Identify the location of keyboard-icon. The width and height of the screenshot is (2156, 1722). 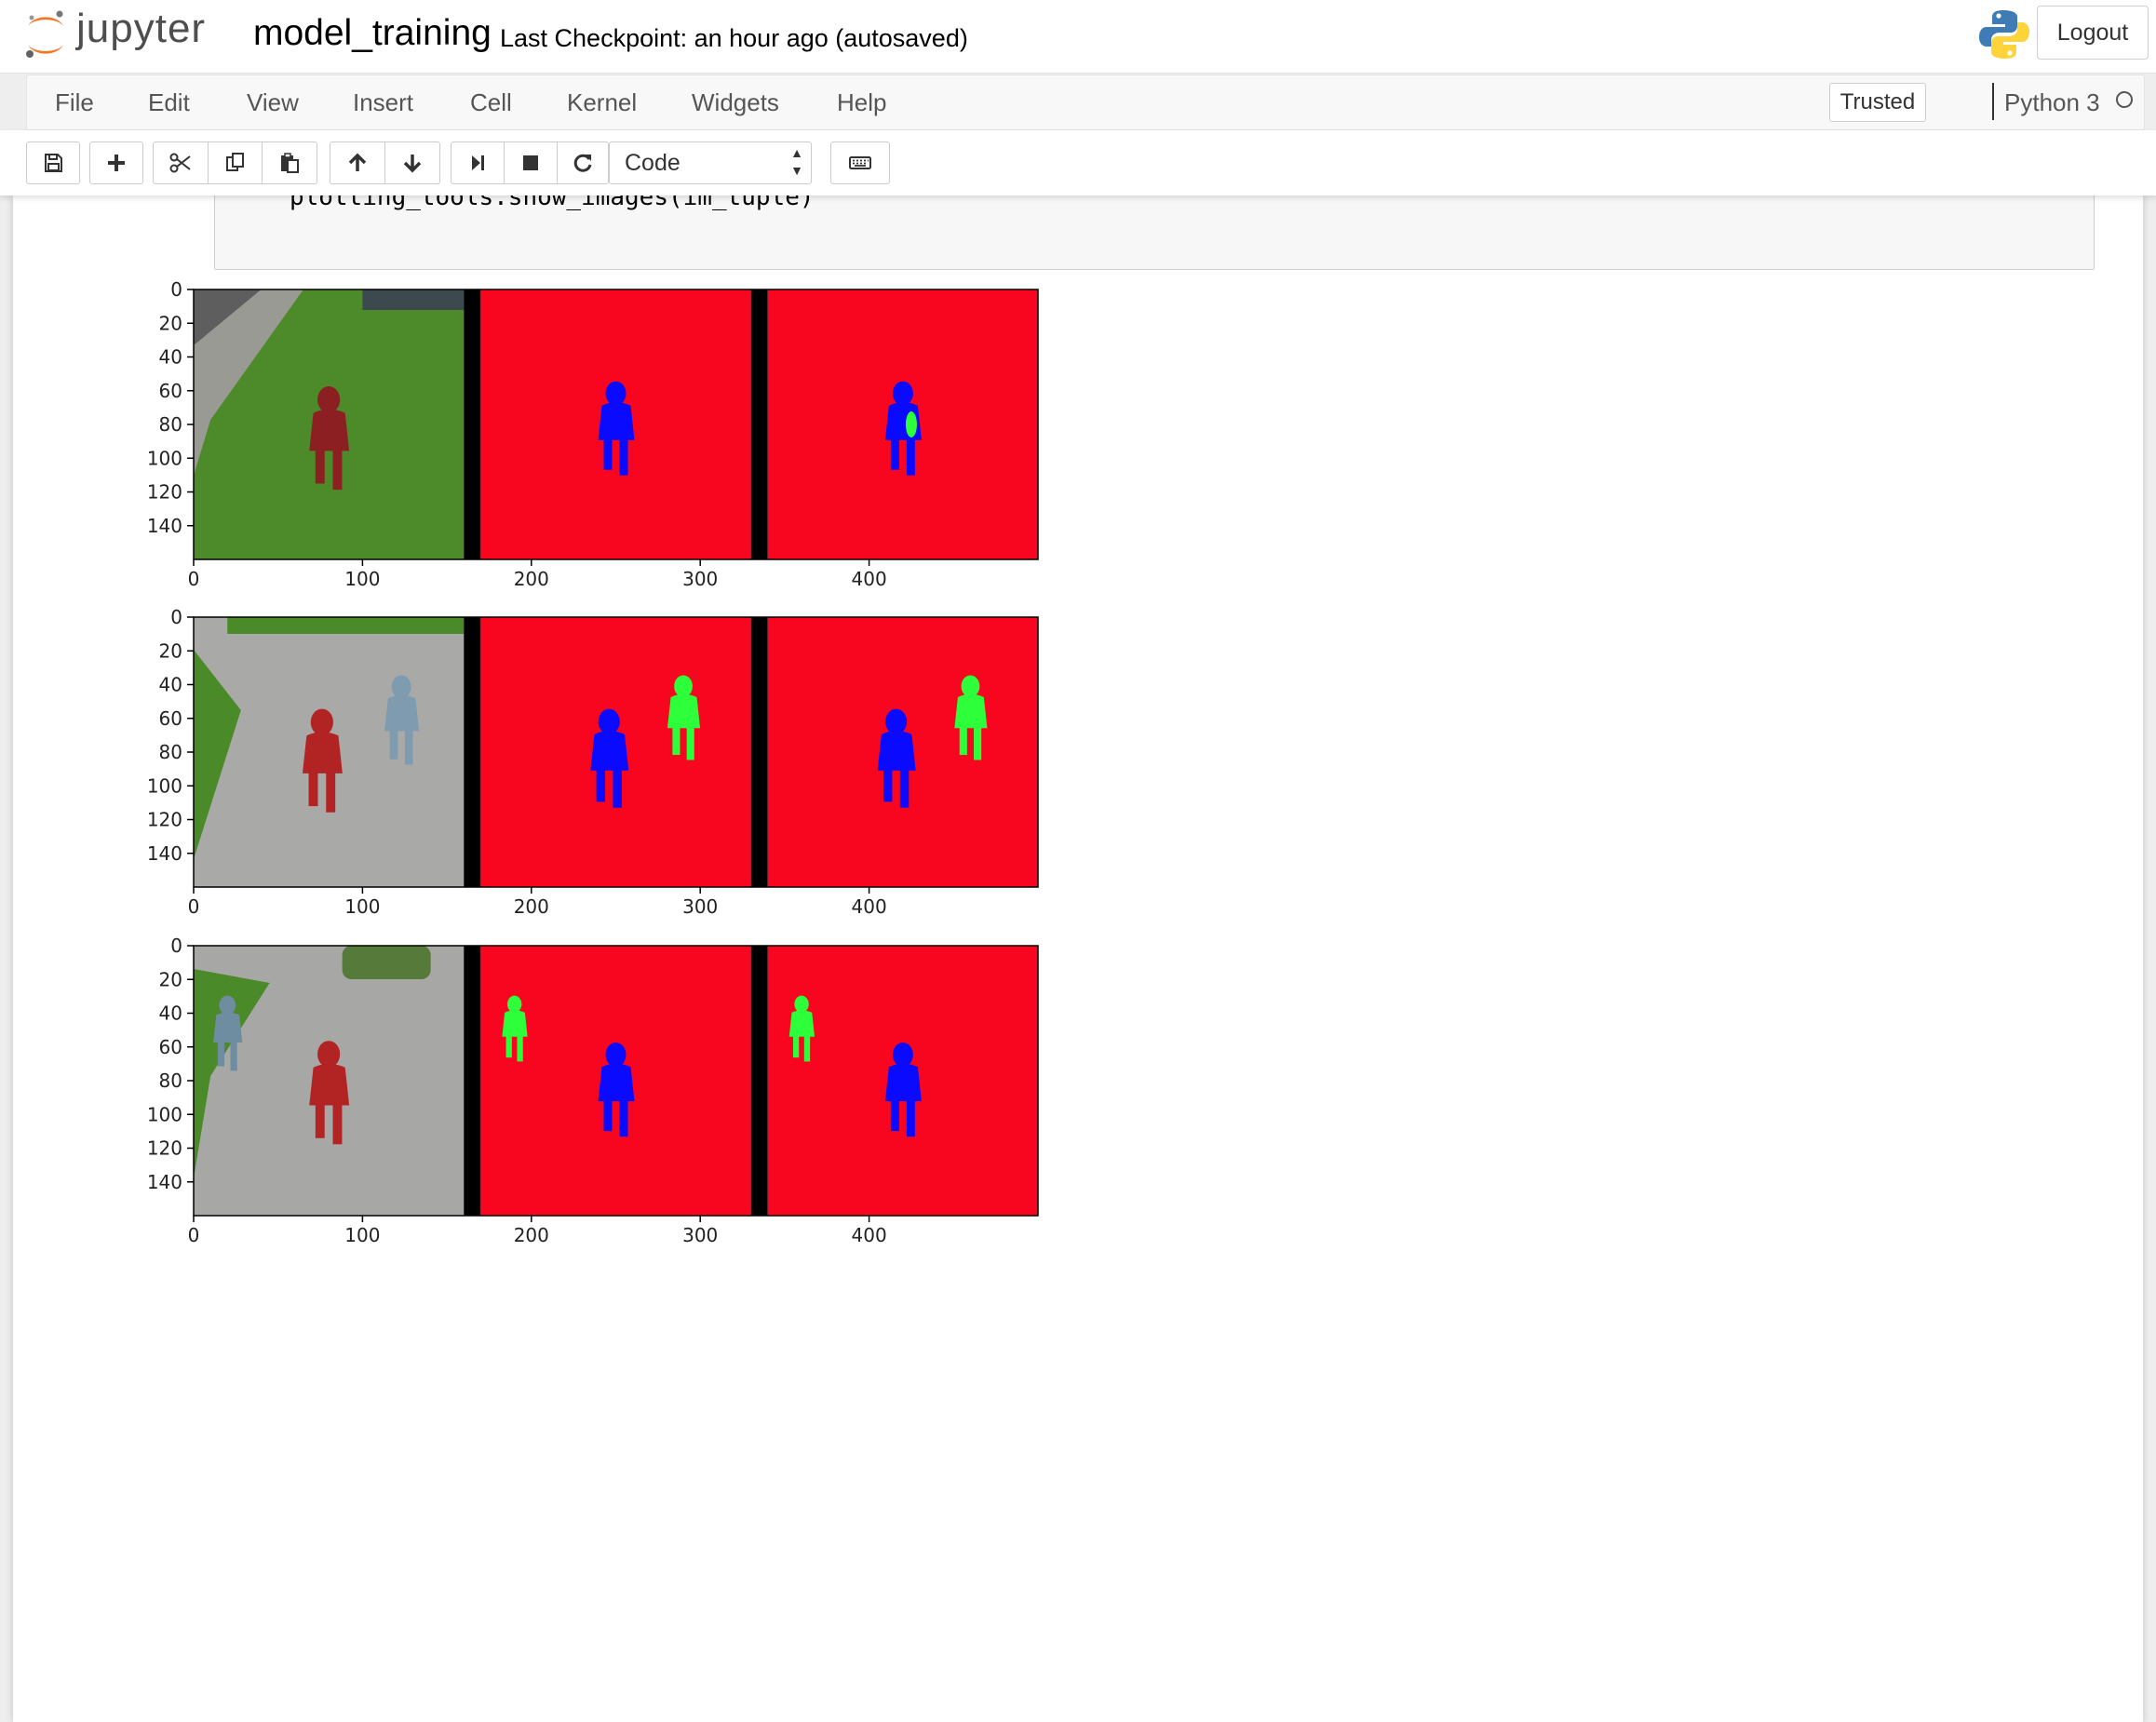
(860, 163).